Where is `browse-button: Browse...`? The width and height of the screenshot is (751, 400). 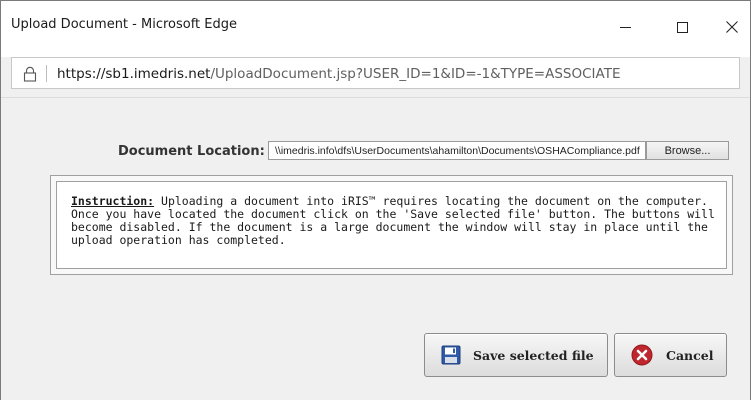 browse-button: Browse... is located at coordinates (687, 150).